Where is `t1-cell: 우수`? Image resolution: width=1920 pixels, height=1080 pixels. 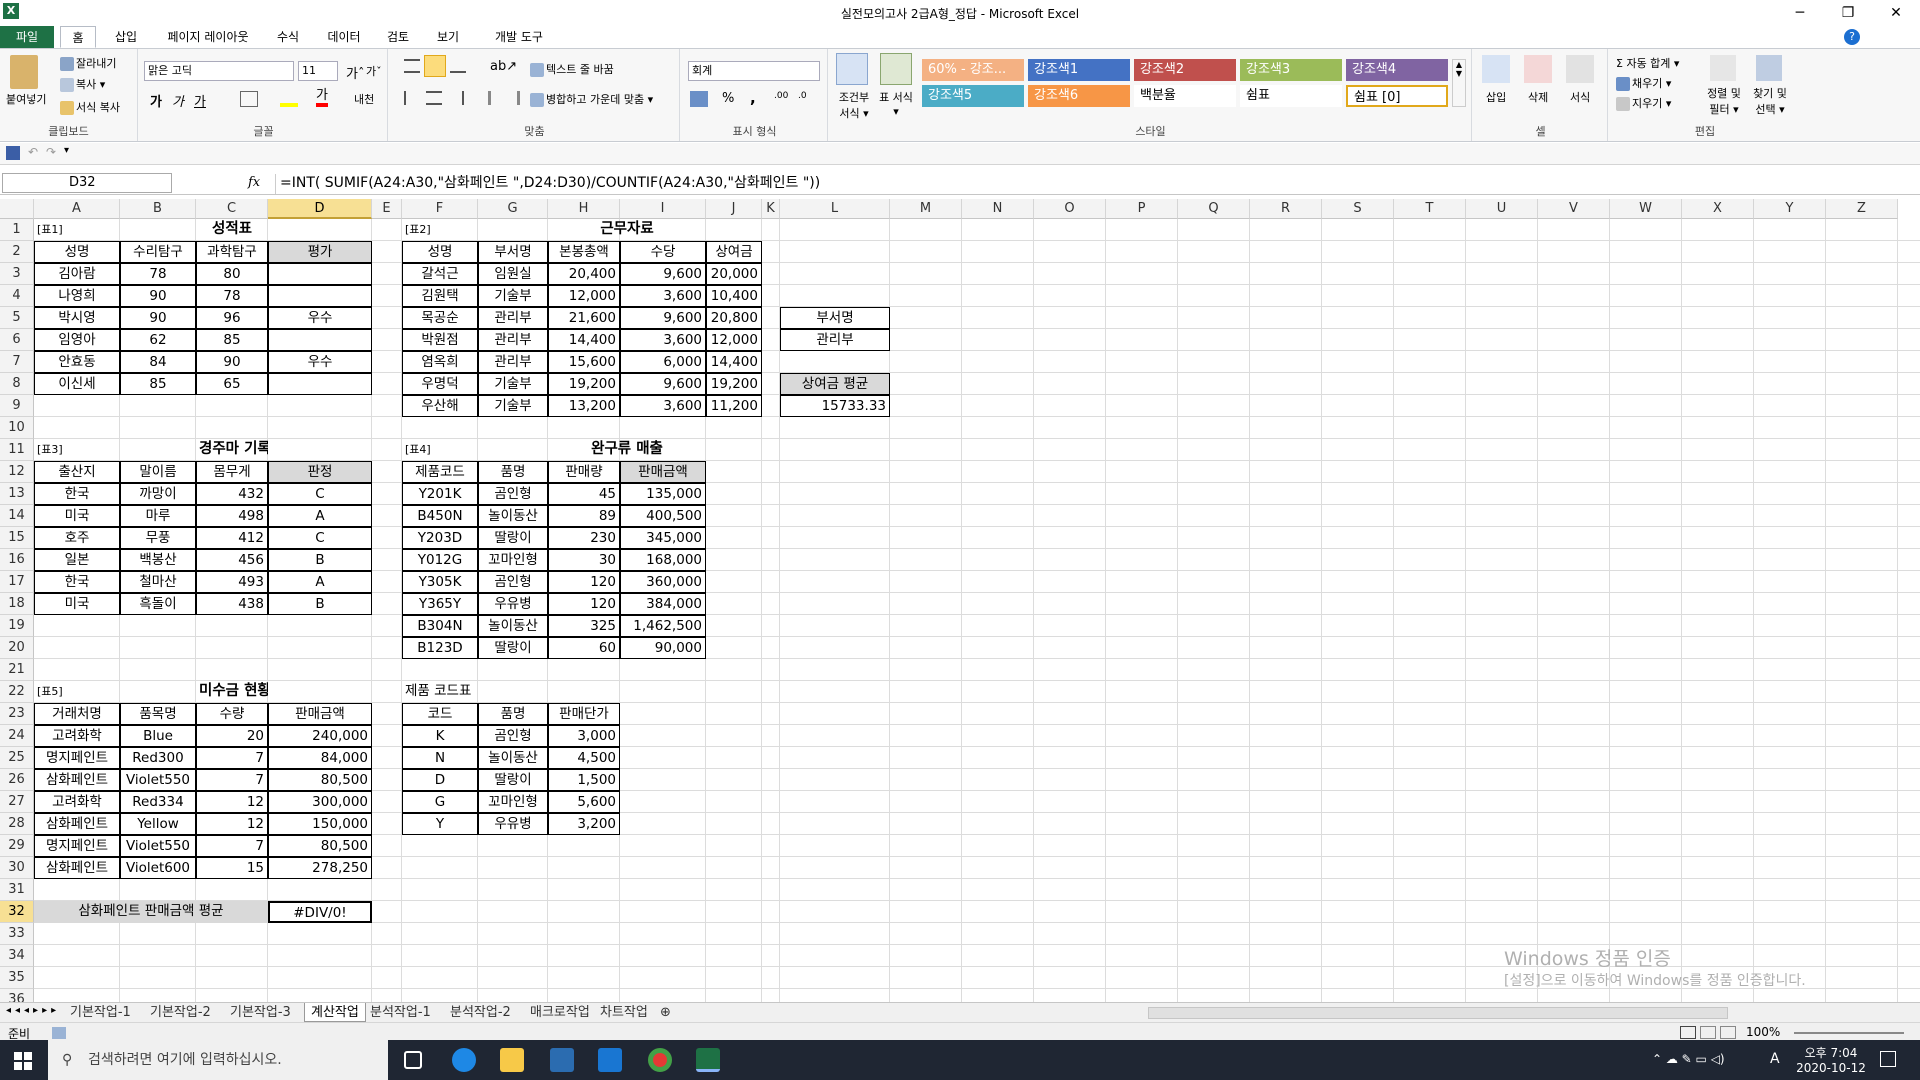 t1-cell: 우수 is located at coordinates (320, 362).